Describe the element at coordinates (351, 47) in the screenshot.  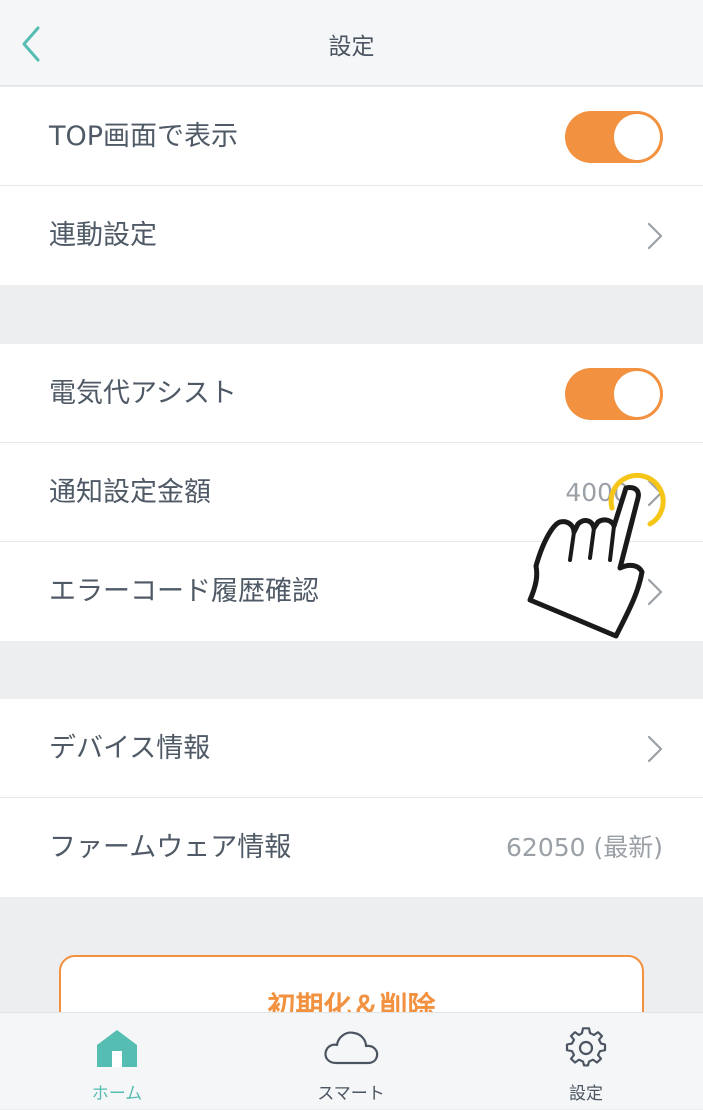
I see `page-title: 設定` at that location.